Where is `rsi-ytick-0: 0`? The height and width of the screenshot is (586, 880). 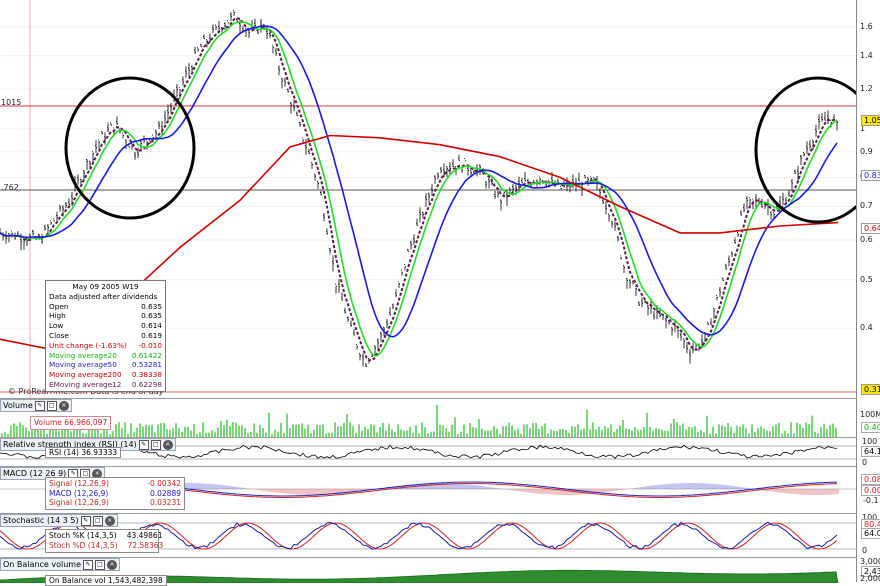
rsi-ytick-0: 0 is located at coordinates (865, 462).